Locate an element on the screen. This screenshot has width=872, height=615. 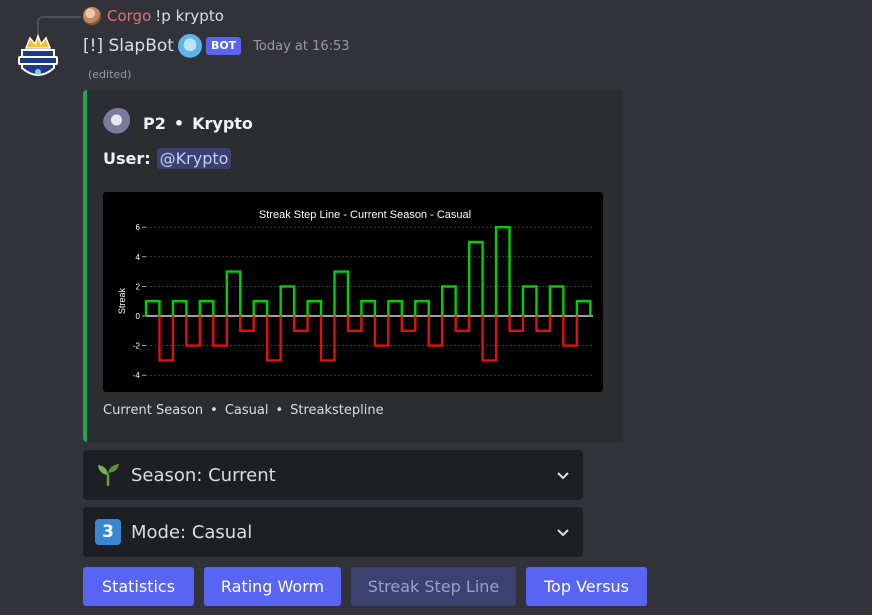
user-mention: @Krypto is located at coordinates (194, 158).